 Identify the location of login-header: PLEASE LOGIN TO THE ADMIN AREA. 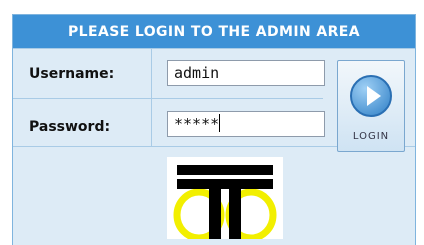
(214, 31).